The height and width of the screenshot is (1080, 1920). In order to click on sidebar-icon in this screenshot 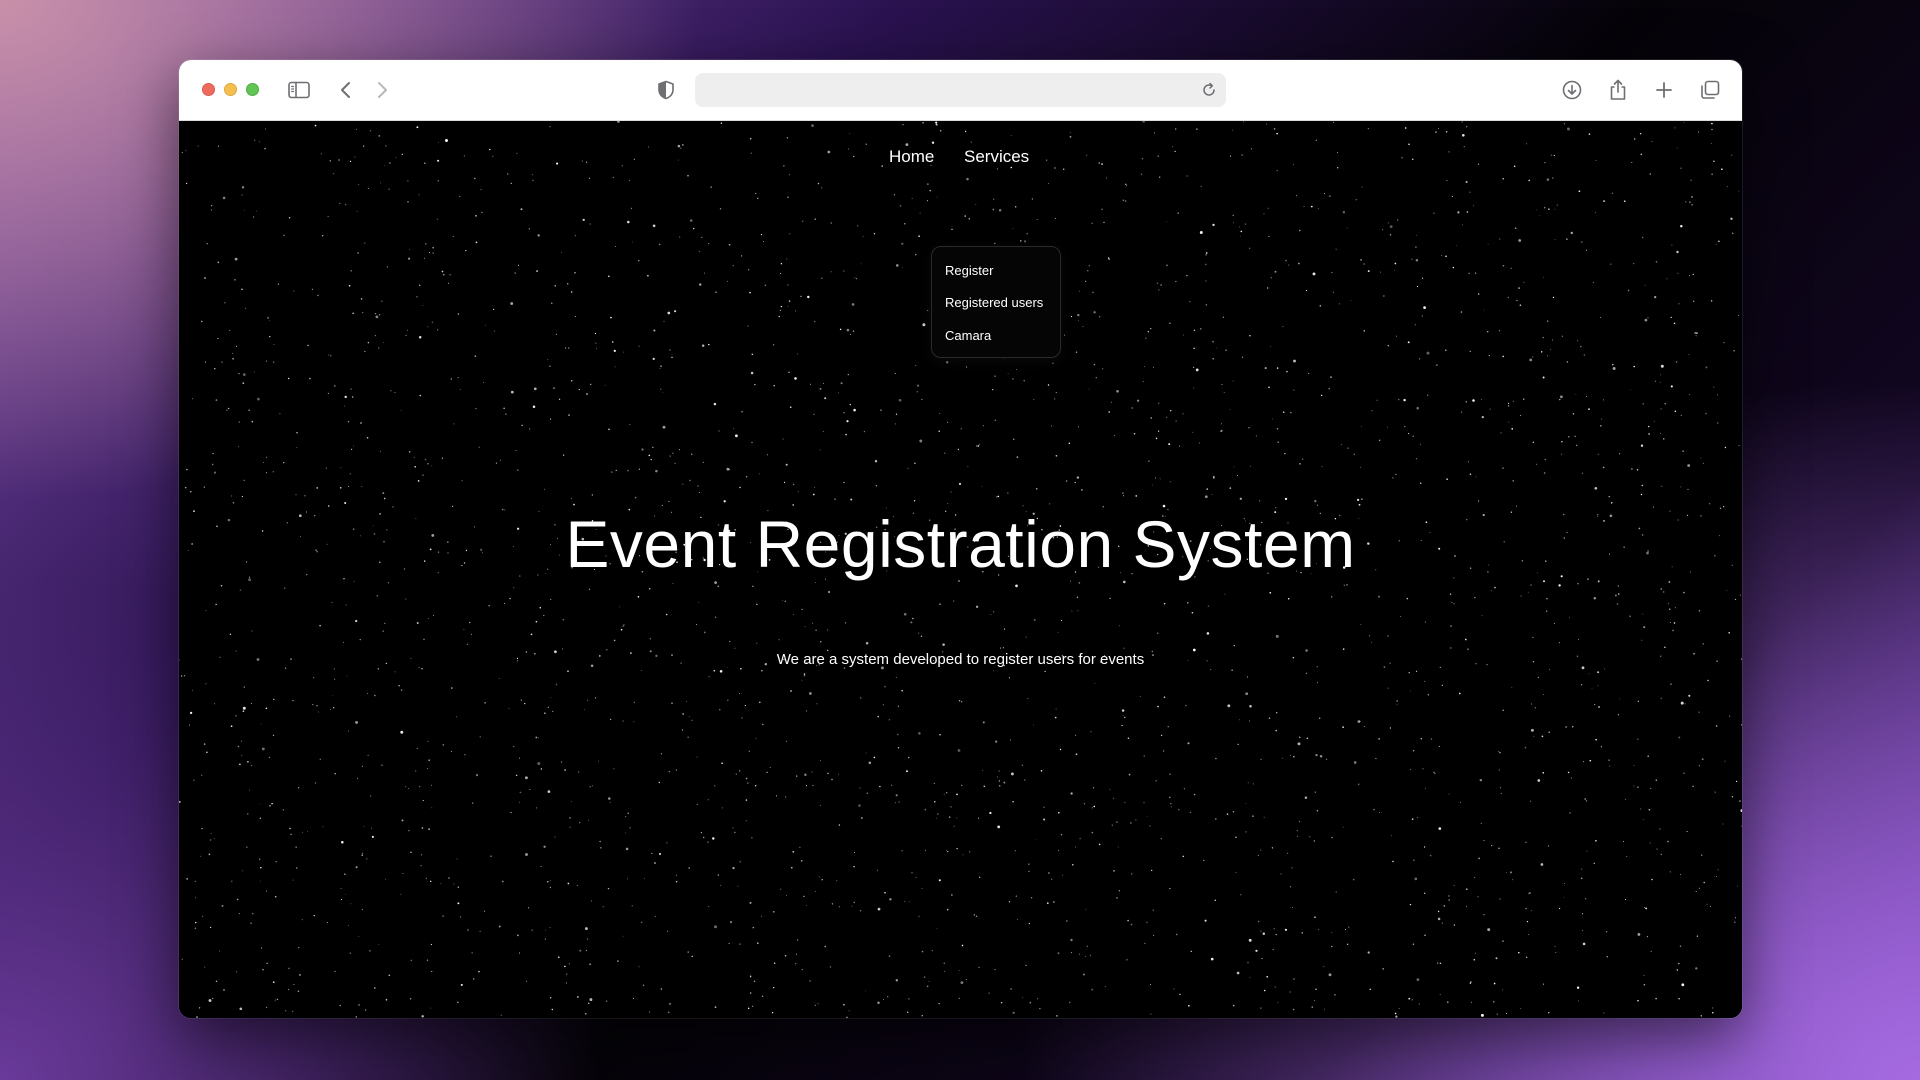, I will do `click(299, 90)`.